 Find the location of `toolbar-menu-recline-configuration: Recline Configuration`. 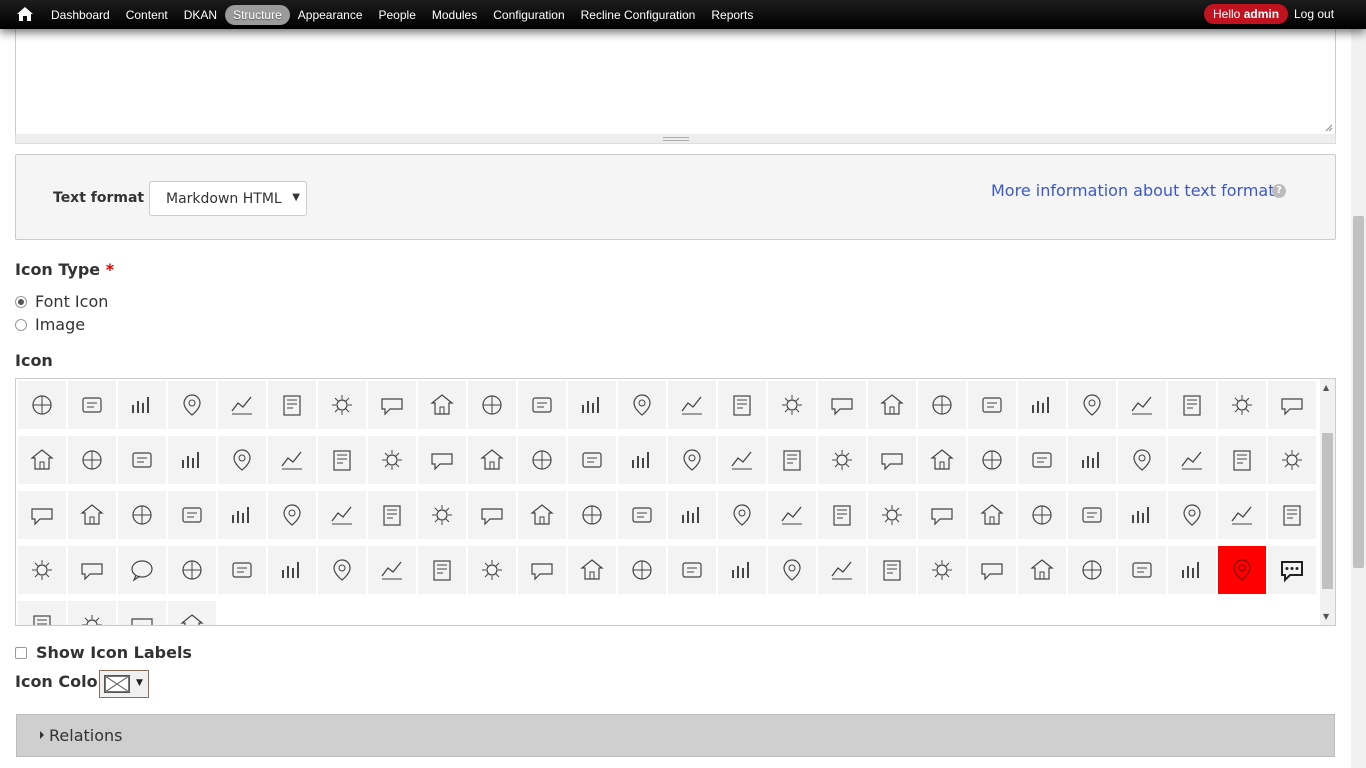

toolbar-menu-recline-configuration: Recline Configuration is located at coordinates (638, 15).